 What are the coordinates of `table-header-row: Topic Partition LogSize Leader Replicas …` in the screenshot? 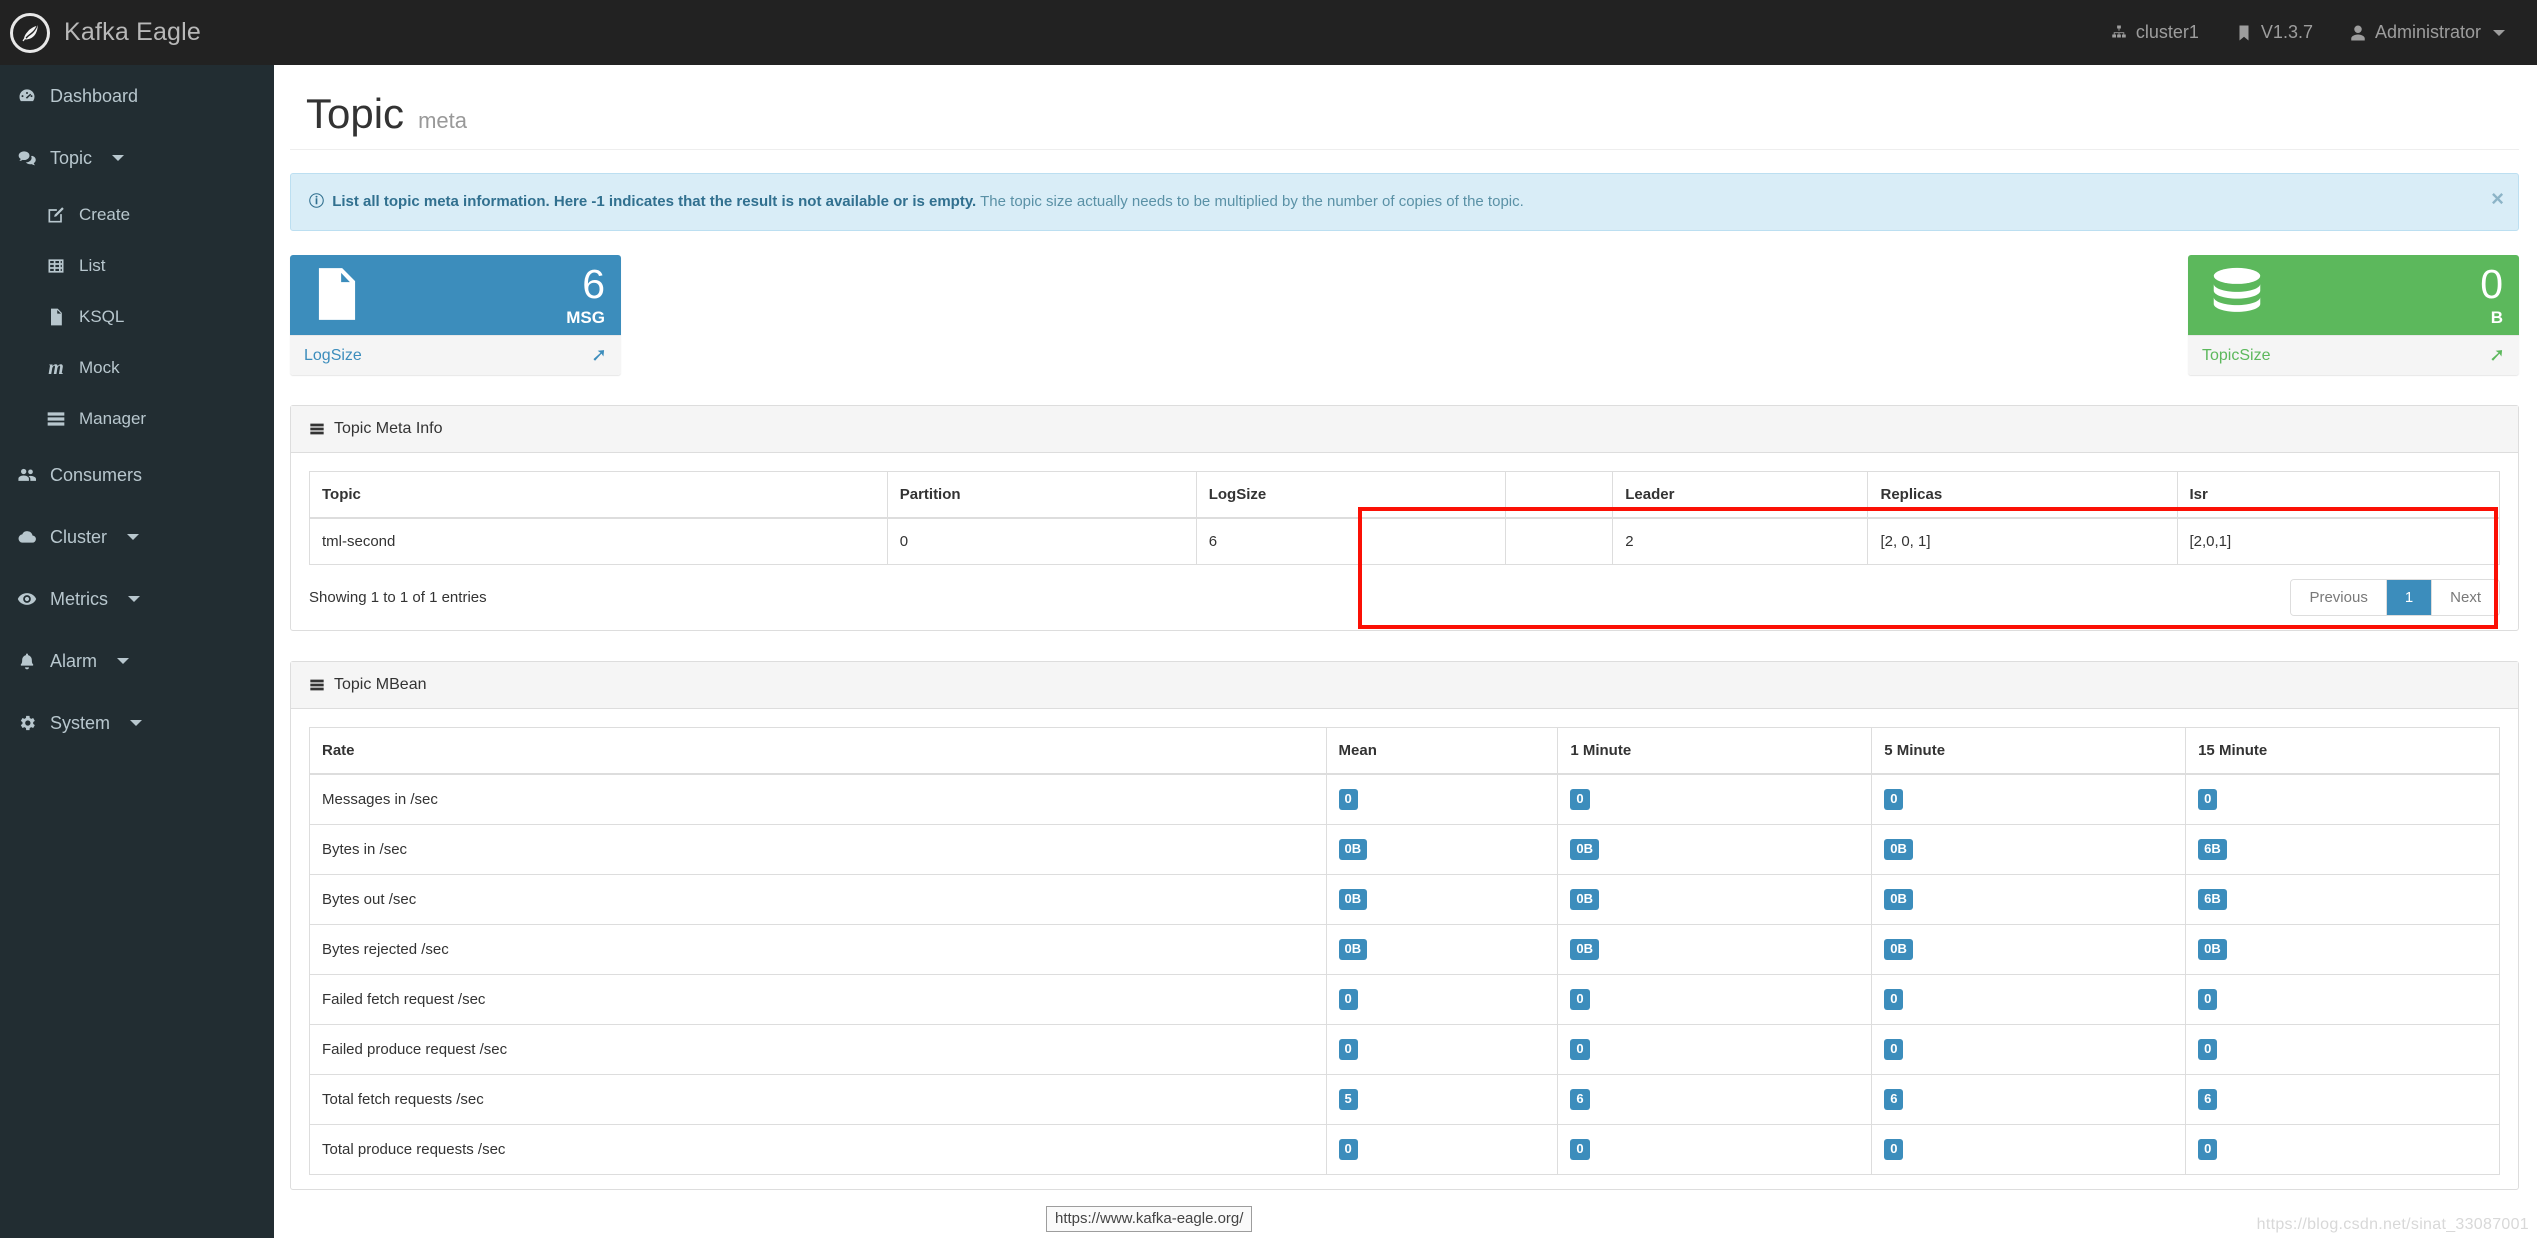 It's located at (1404, 495).